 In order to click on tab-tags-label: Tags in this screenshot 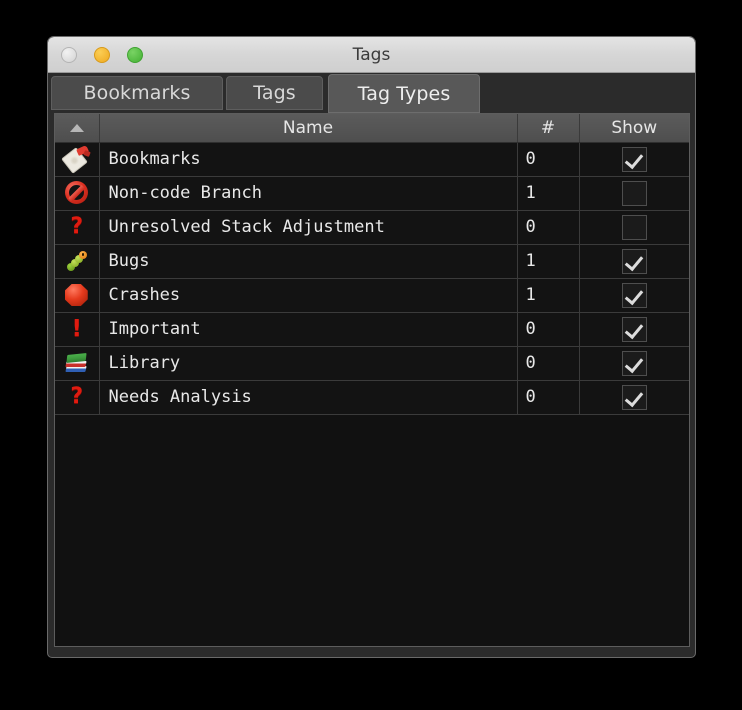, I will do `click(274, 93)`.